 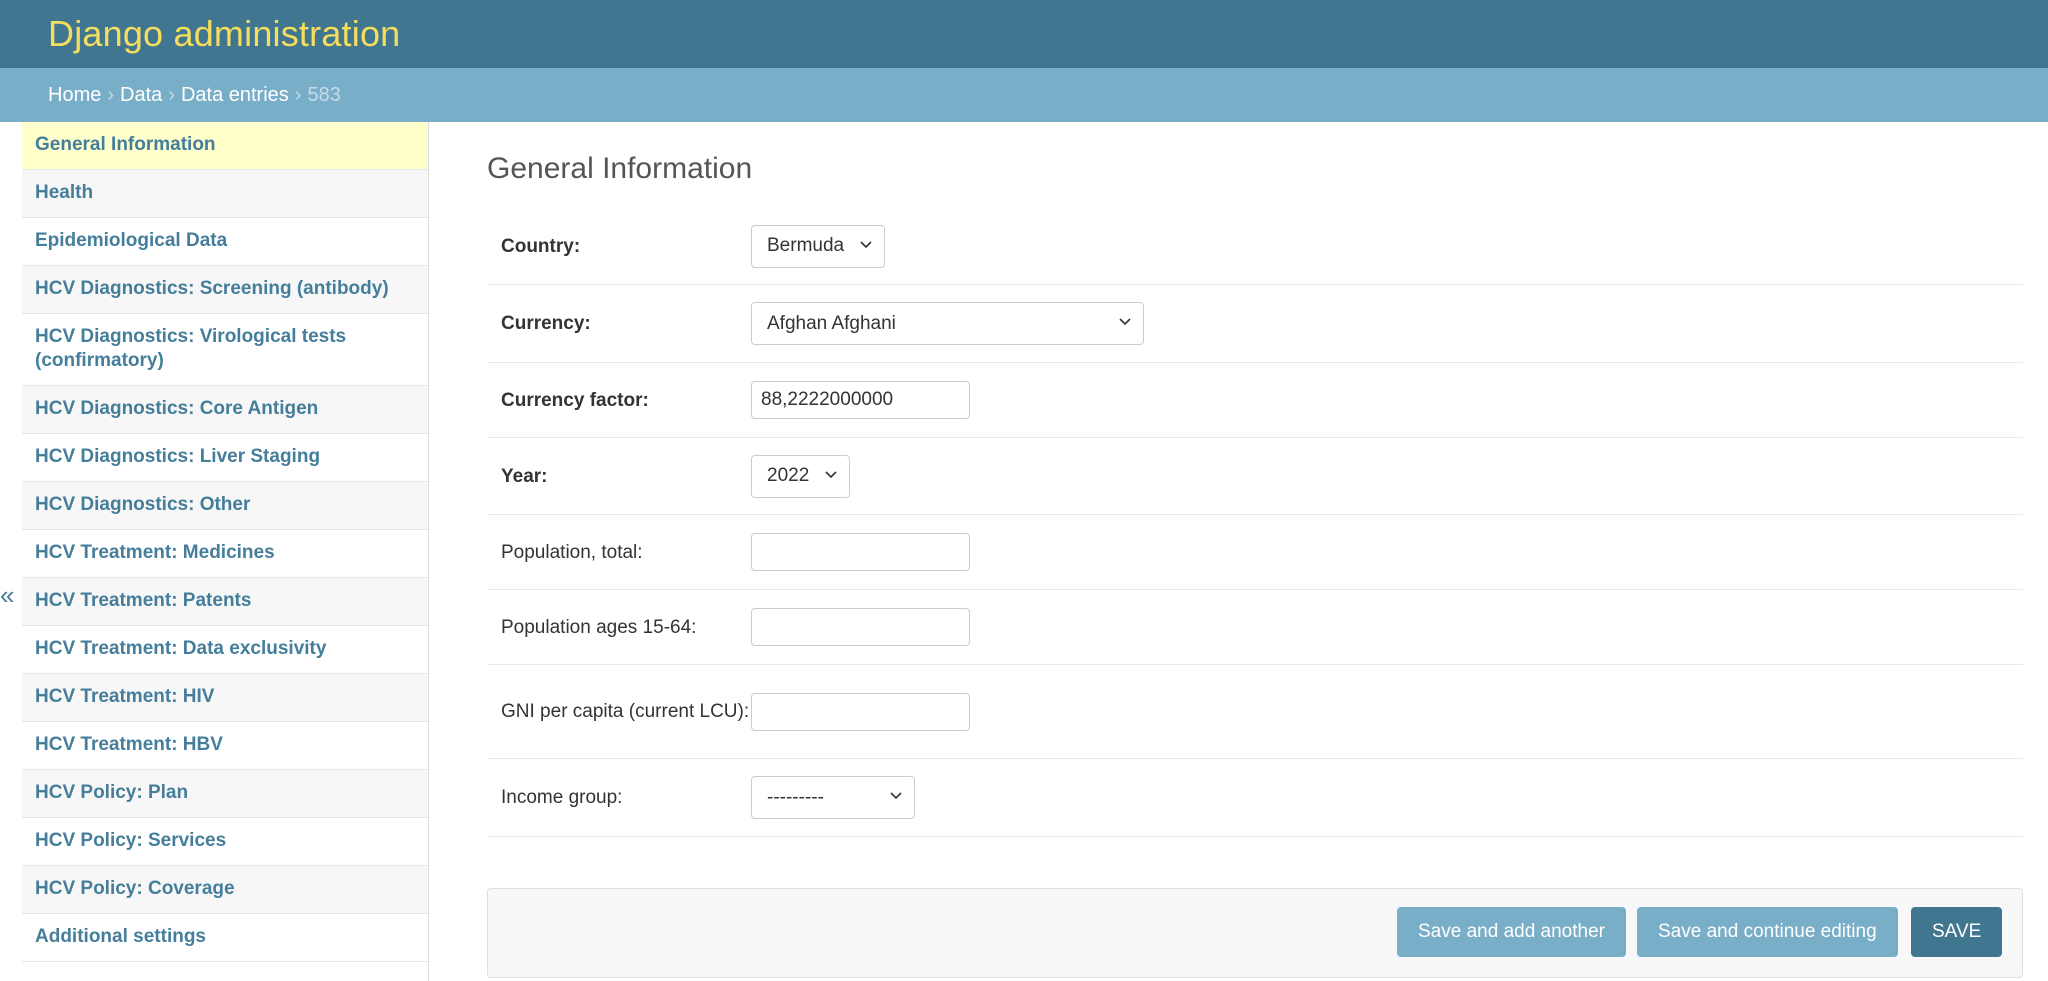 I want to click on sidebar-item-epidemiological-data: Epidemiological Data, so click(x=225, y=242).